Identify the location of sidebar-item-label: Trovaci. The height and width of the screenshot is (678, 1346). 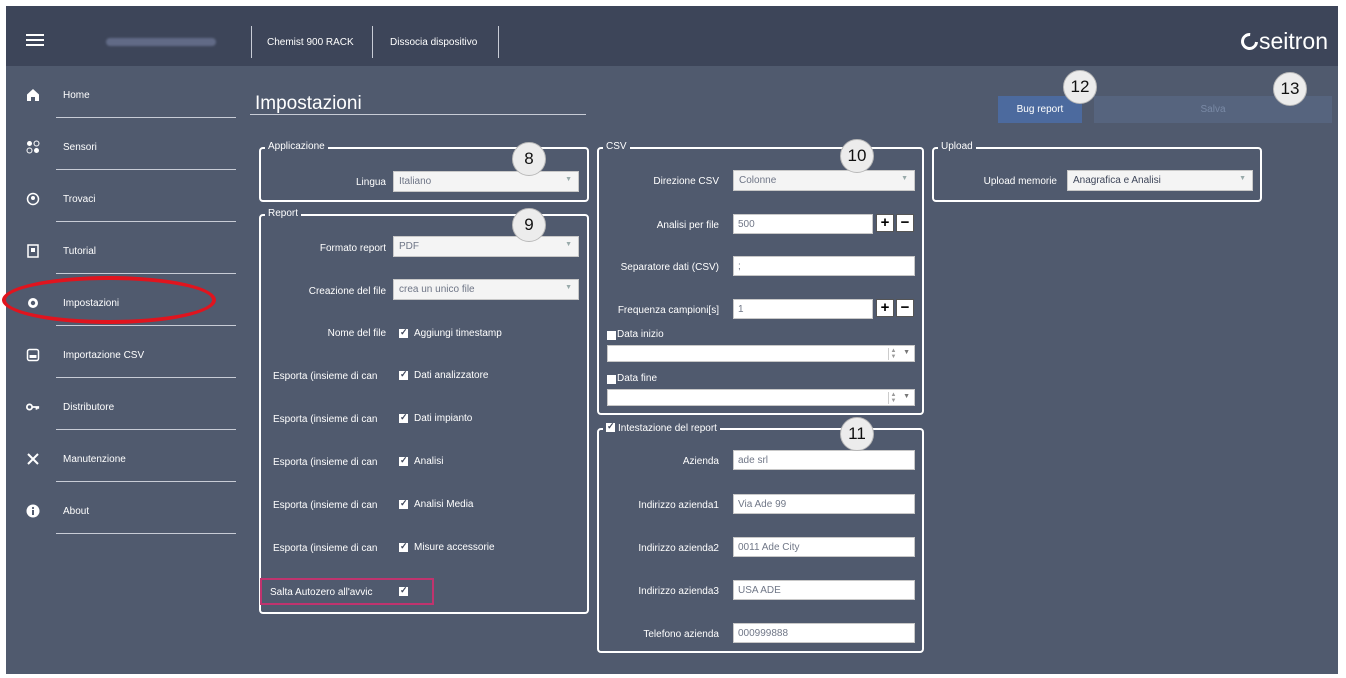
(79, 199).